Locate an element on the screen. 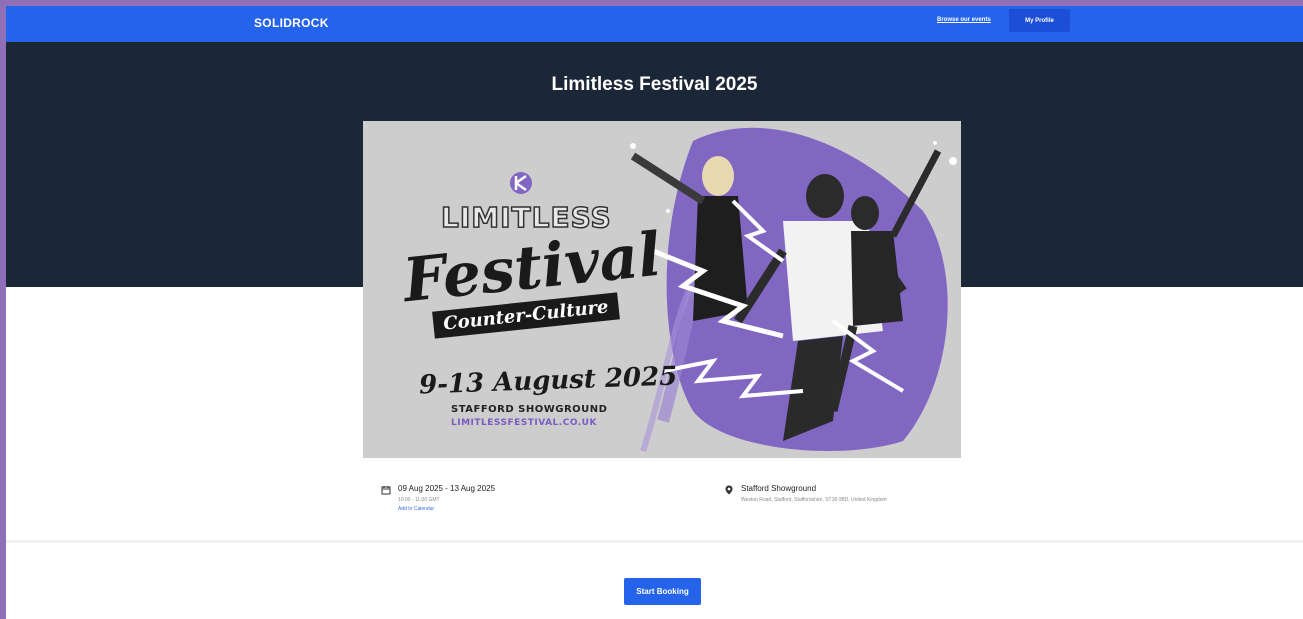 The width and height of the screenshot is (1303, 619). brand-logo: SOLIDROCK is located at coordinates (291, 23).